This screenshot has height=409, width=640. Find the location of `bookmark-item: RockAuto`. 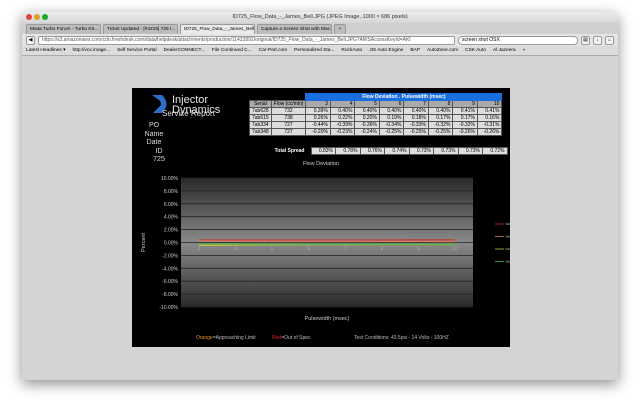

bookmark-item: RockAuto is located at coordinates (351, 50).